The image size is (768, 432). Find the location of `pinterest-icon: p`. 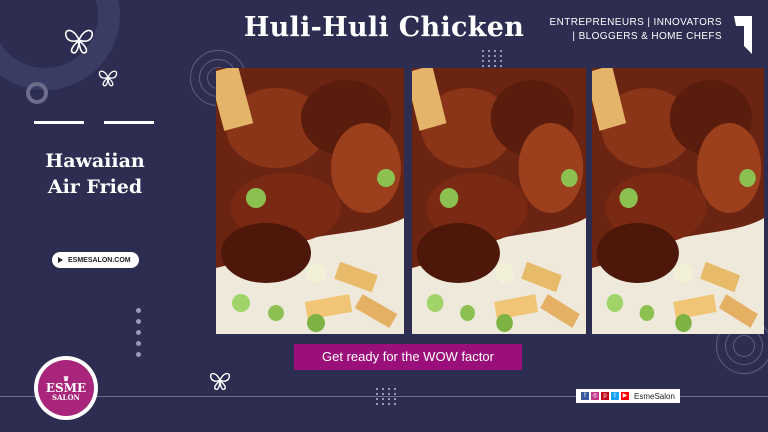

pinterest-icon: p is located at coordinates (605, 396).